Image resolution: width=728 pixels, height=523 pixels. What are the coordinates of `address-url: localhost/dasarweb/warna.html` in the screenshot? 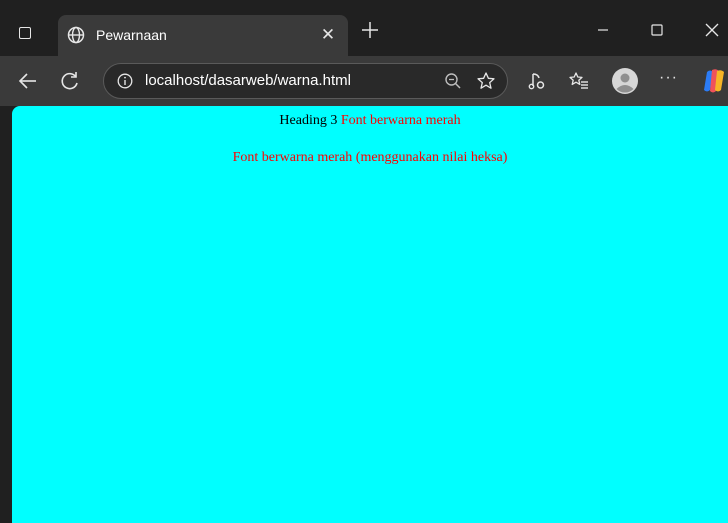 It's located at (248, 80).